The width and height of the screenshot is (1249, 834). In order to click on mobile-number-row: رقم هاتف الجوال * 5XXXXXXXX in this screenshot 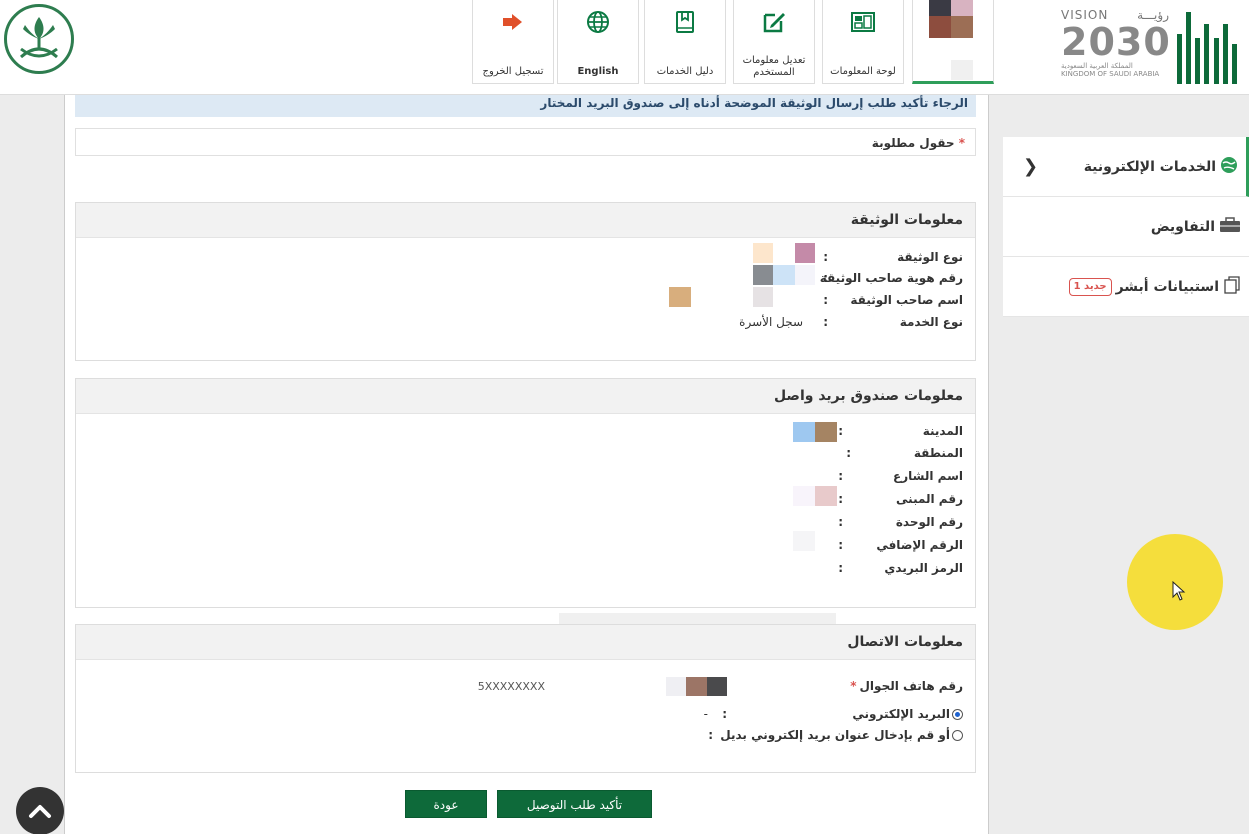, I will do `click(720, 686)`.